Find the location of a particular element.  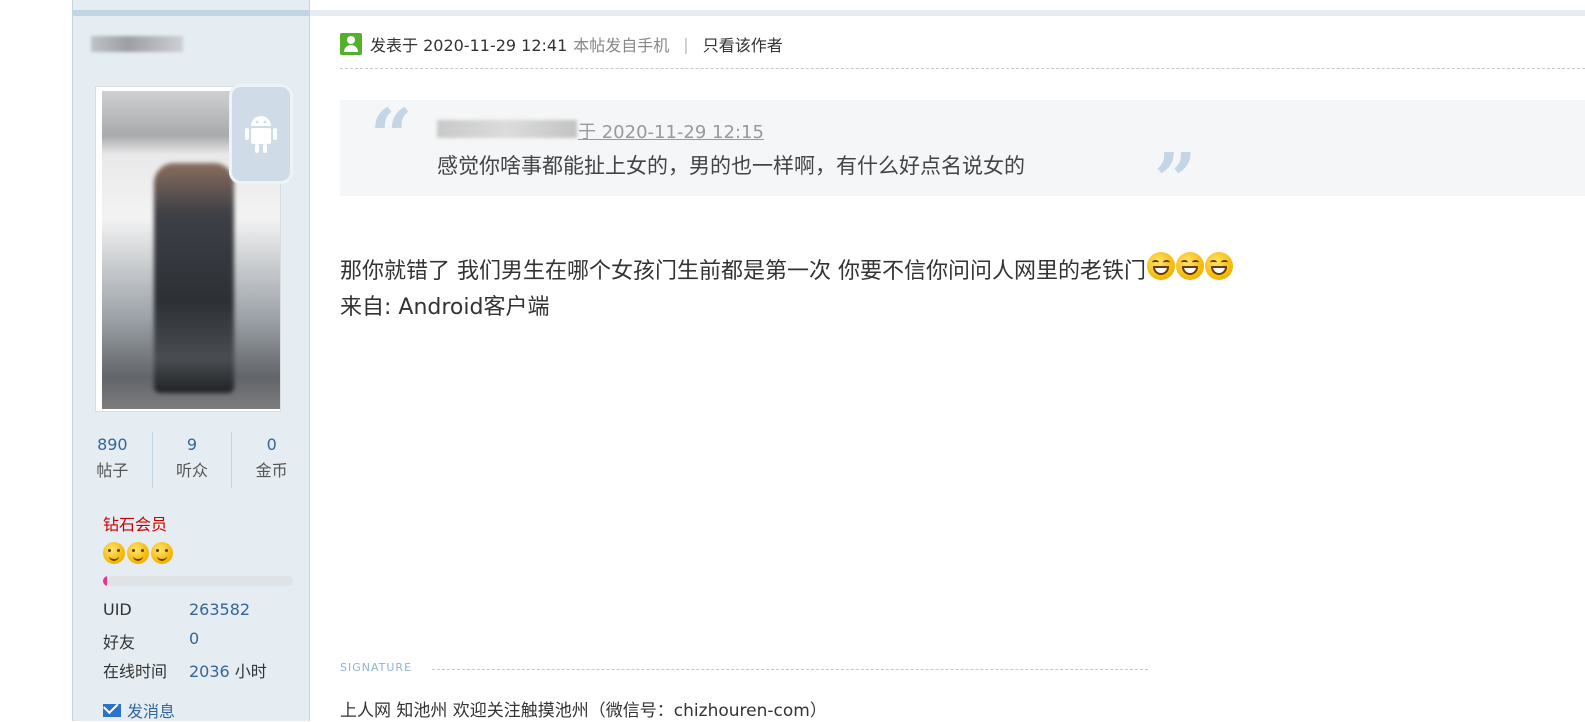

author-name-redacted is located at coordinates (137, 44).